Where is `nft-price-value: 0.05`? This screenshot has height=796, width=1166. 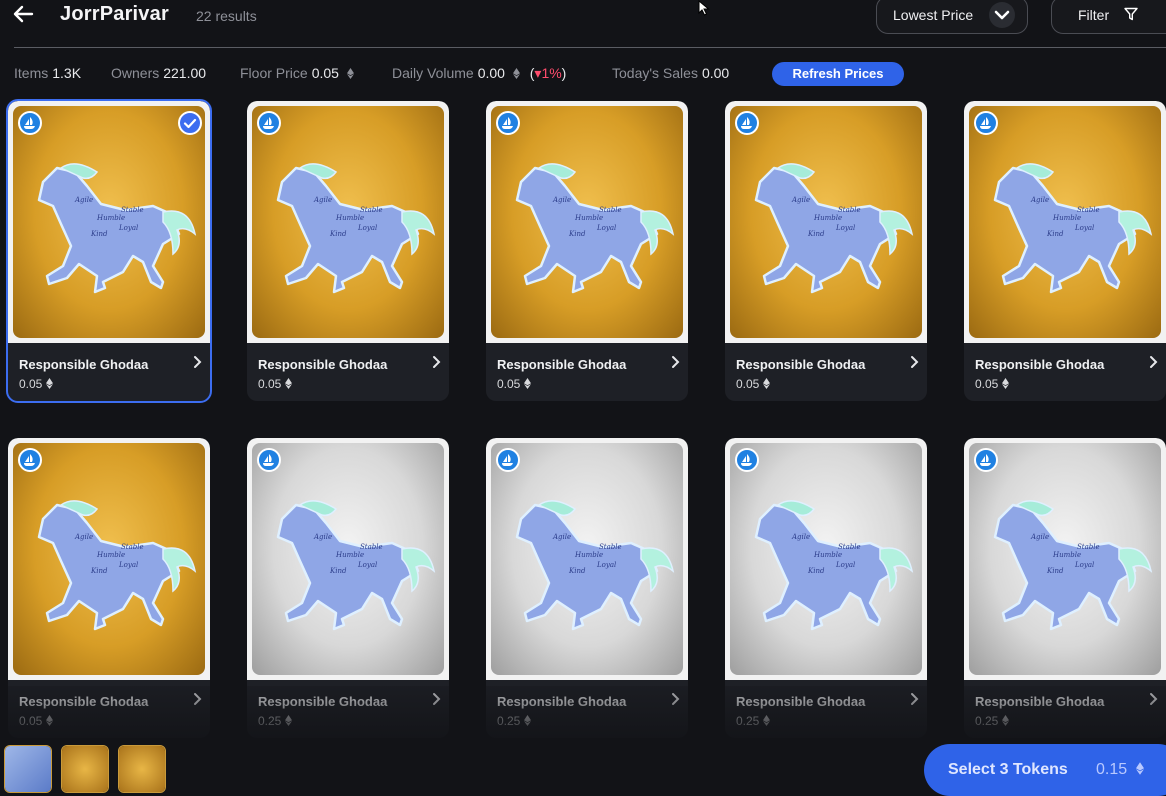
nft-price-value: 0.05 is located at coordinates (31, 384).